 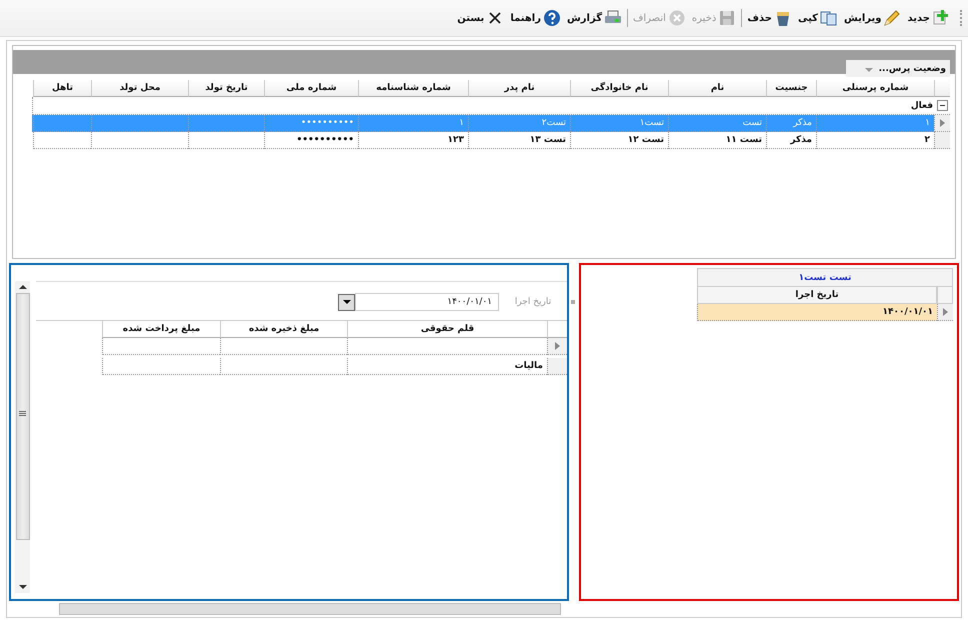 I want to click on help-icon, so click(x=551, y=18).